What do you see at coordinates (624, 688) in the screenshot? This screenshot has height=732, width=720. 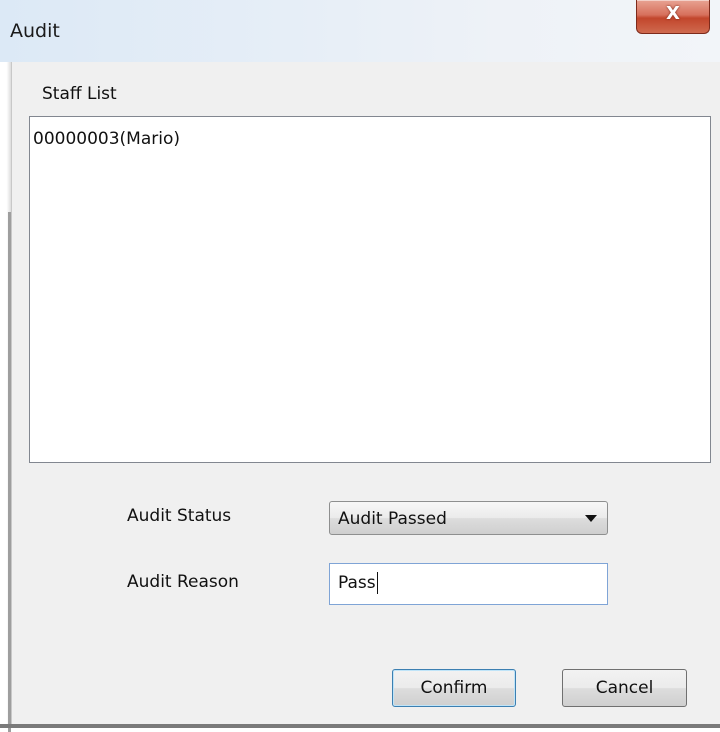 I see `cancel-button: Cancel` at bounding box center [624, 688].